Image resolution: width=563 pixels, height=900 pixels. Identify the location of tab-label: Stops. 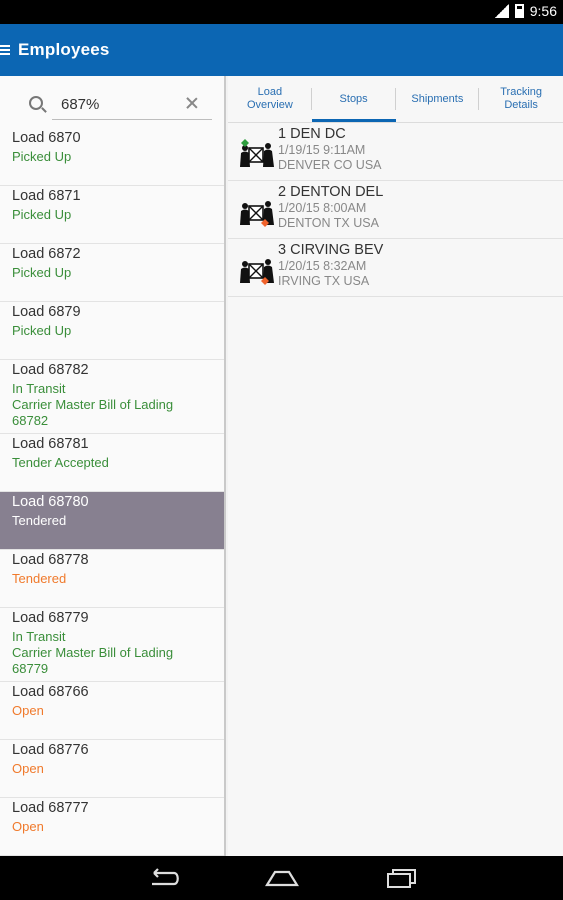
(353, 98).